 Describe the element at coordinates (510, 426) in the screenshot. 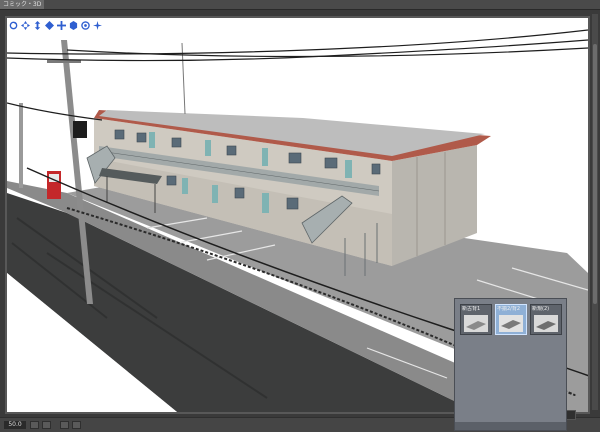

I see `preset-panel-footer` at that location.